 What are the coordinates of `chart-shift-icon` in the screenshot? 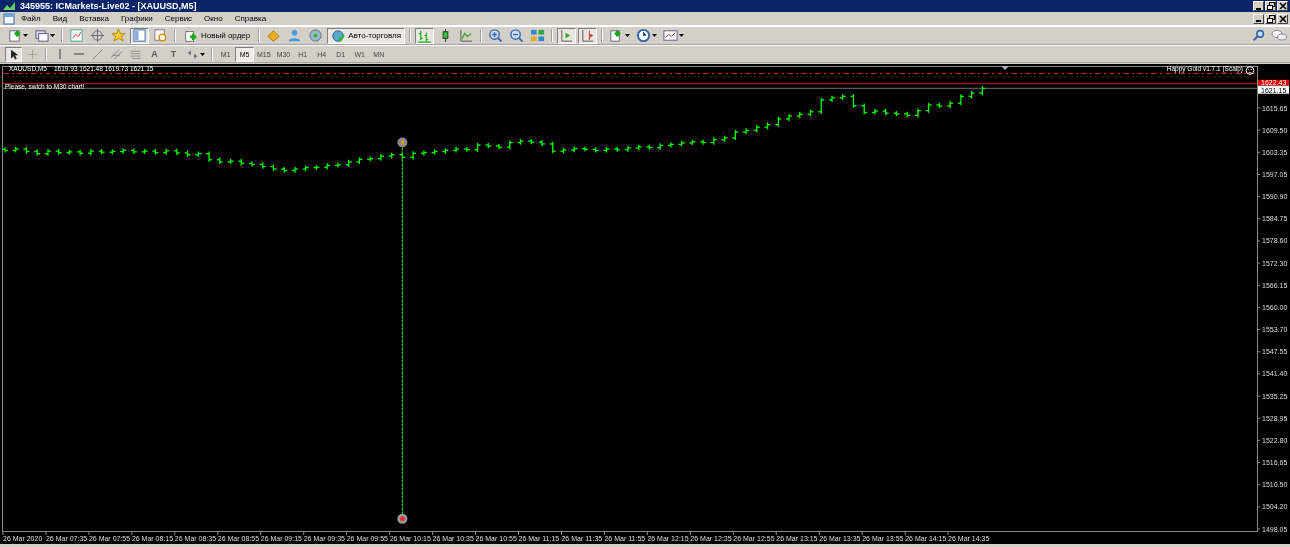 It's located at (588, 35).